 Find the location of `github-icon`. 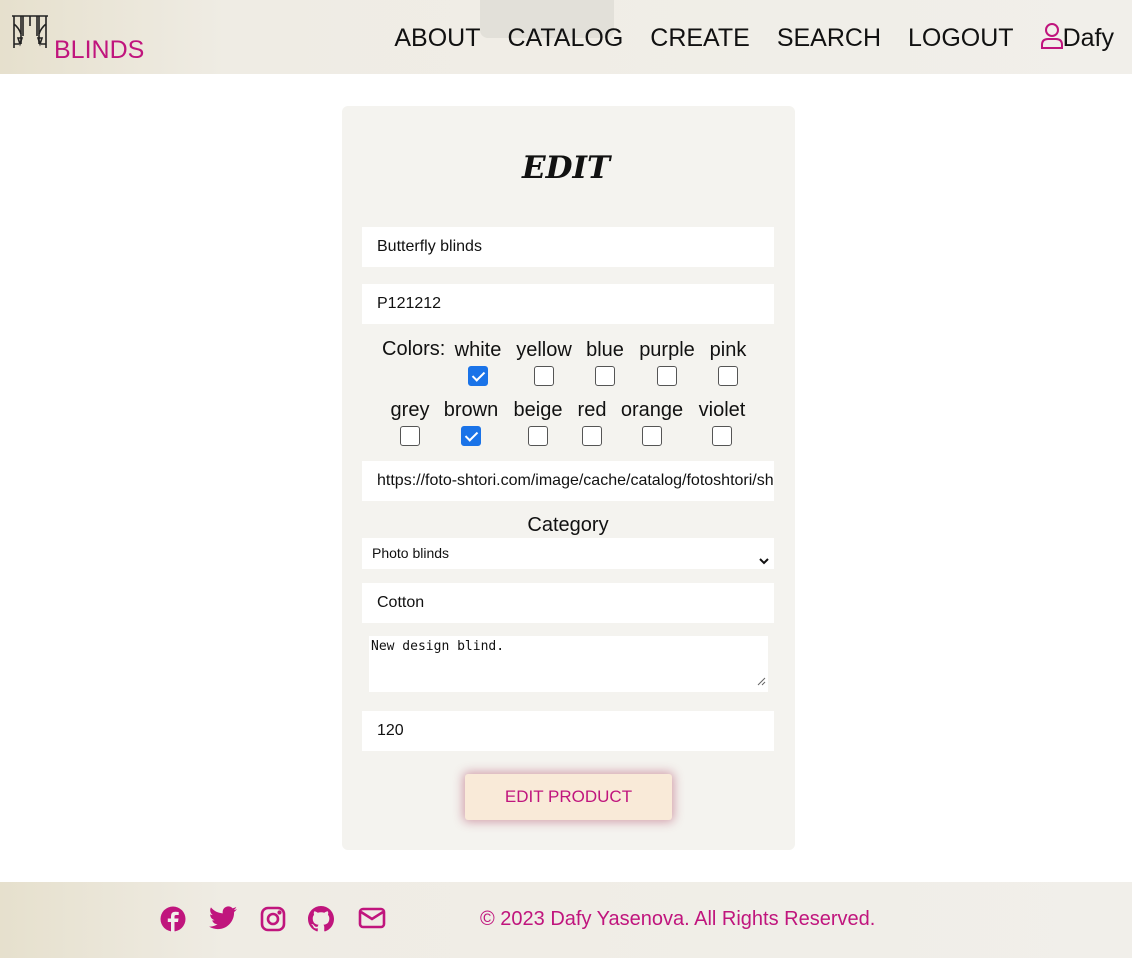

github-icon is located at coordinates (322, 920).